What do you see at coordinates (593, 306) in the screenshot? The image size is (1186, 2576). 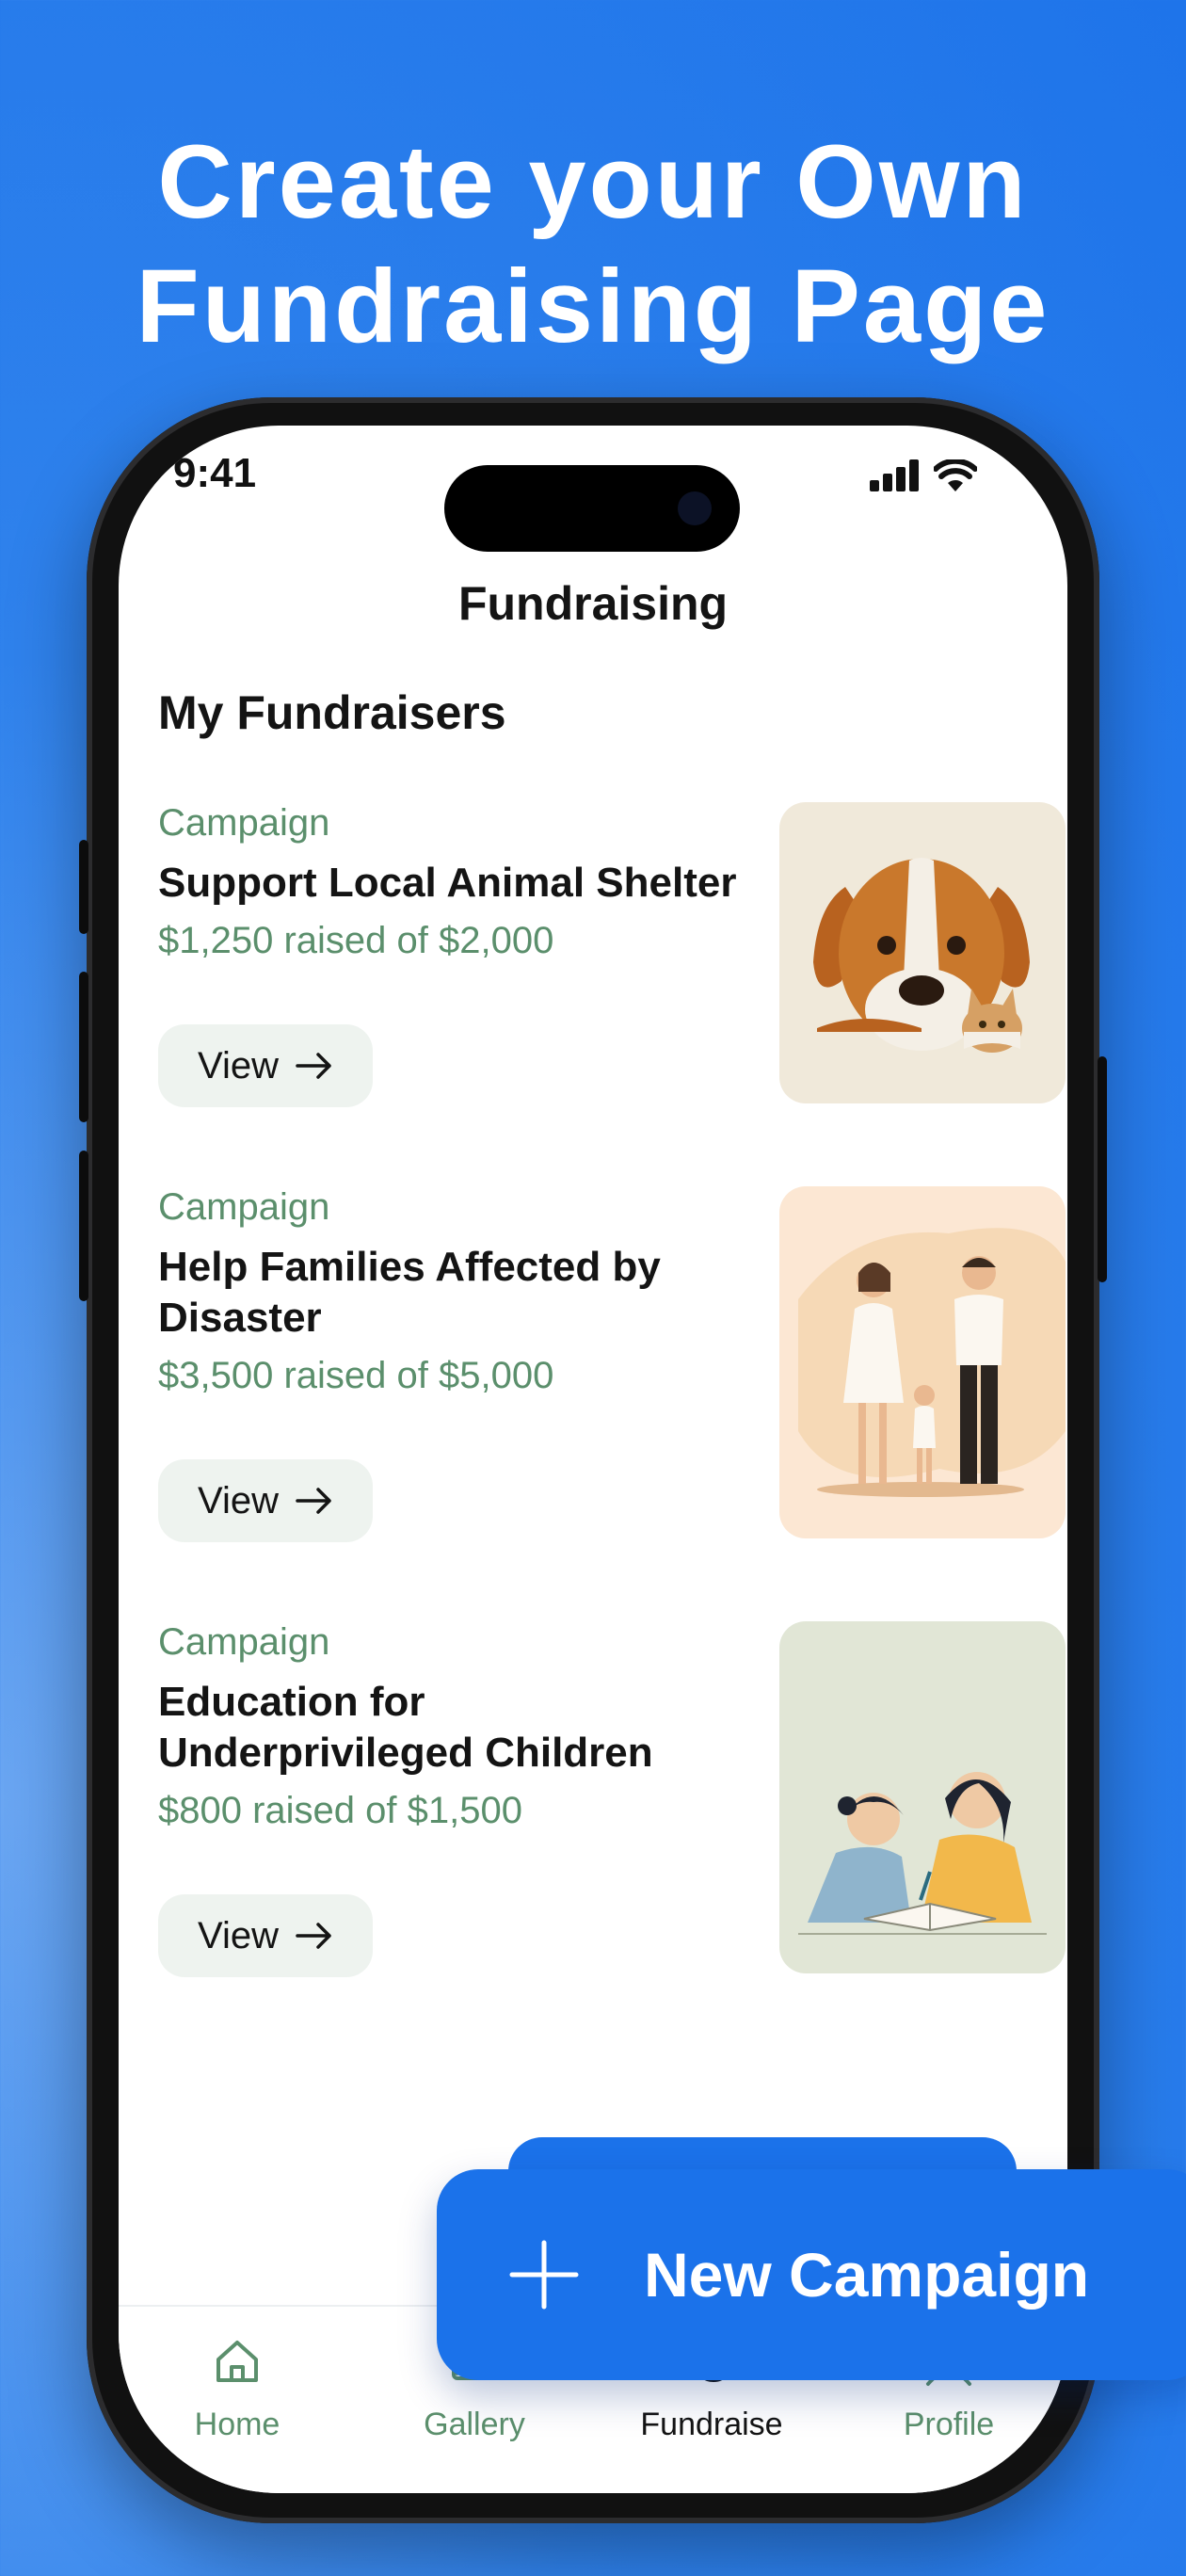 I see `headline-line-2: Fundraising Page` at bounding box center [593, 306].